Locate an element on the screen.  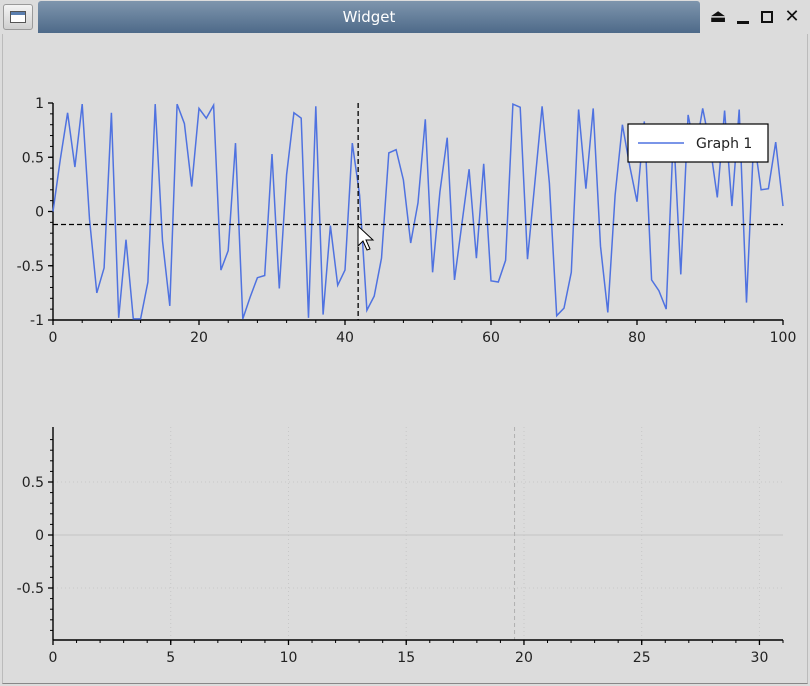
x-tick-label: 30 is located at coordinates (760, 658).